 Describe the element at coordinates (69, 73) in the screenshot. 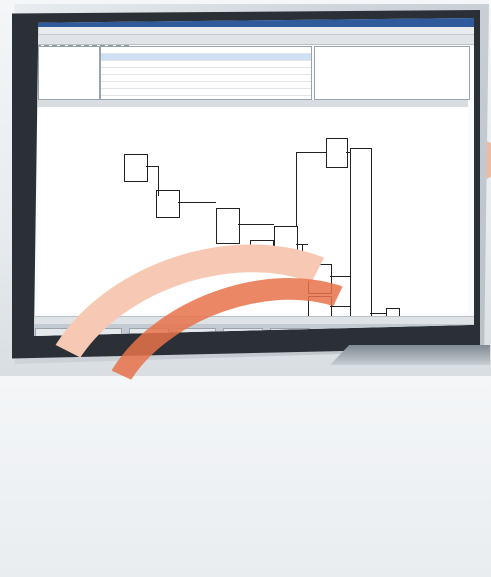

I see `project-tree-panel` at that location.